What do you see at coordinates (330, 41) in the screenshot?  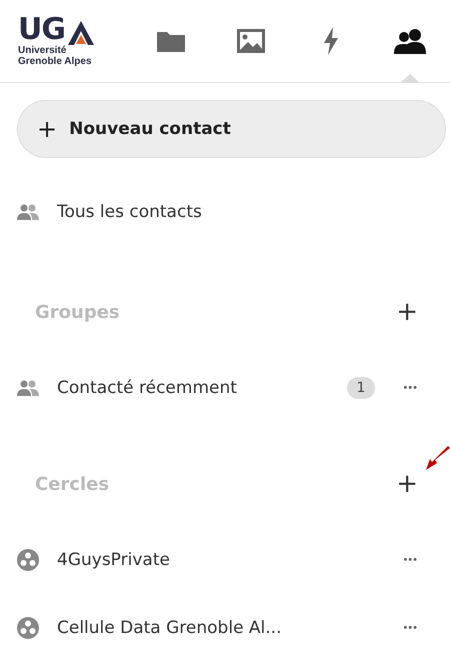 I see `lightning-icon` at bounding box center [330, 41].